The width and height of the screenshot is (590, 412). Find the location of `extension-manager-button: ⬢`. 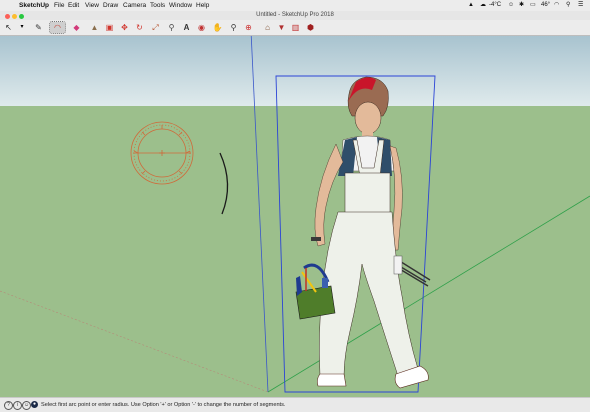

extension-manager-button: ⬢ is located at coordinates (310, 27).